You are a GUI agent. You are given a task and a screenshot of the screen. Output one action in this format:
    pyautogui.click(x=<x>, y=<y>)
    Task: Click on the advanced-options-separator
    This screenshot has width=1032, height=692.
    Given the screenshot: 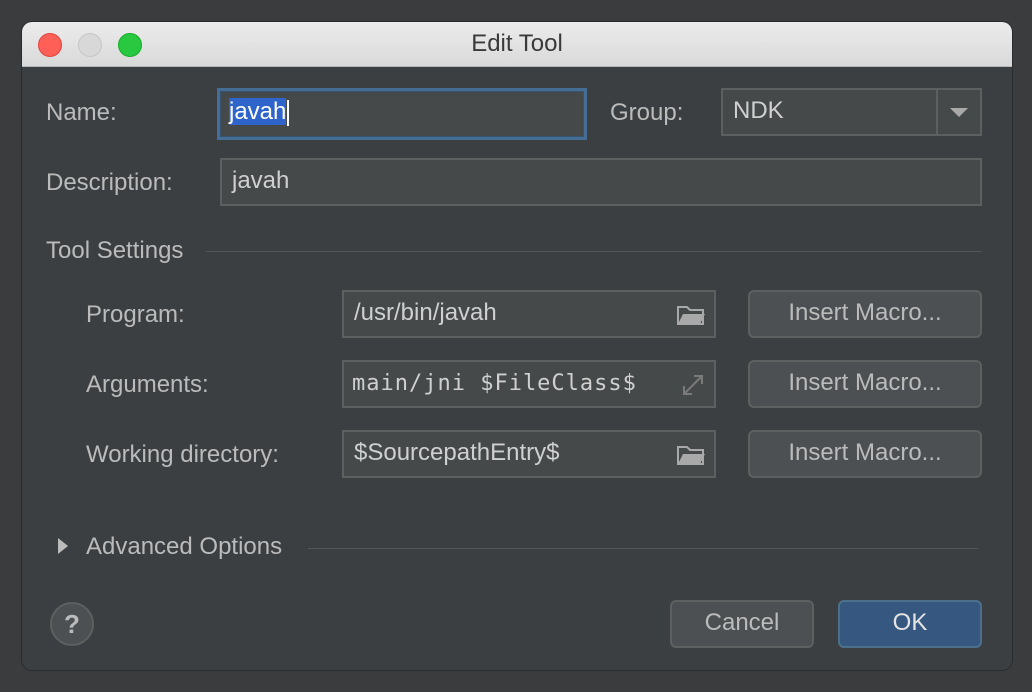 What is the action you would take?
    pyautogui.click(x=643, y=548)
    